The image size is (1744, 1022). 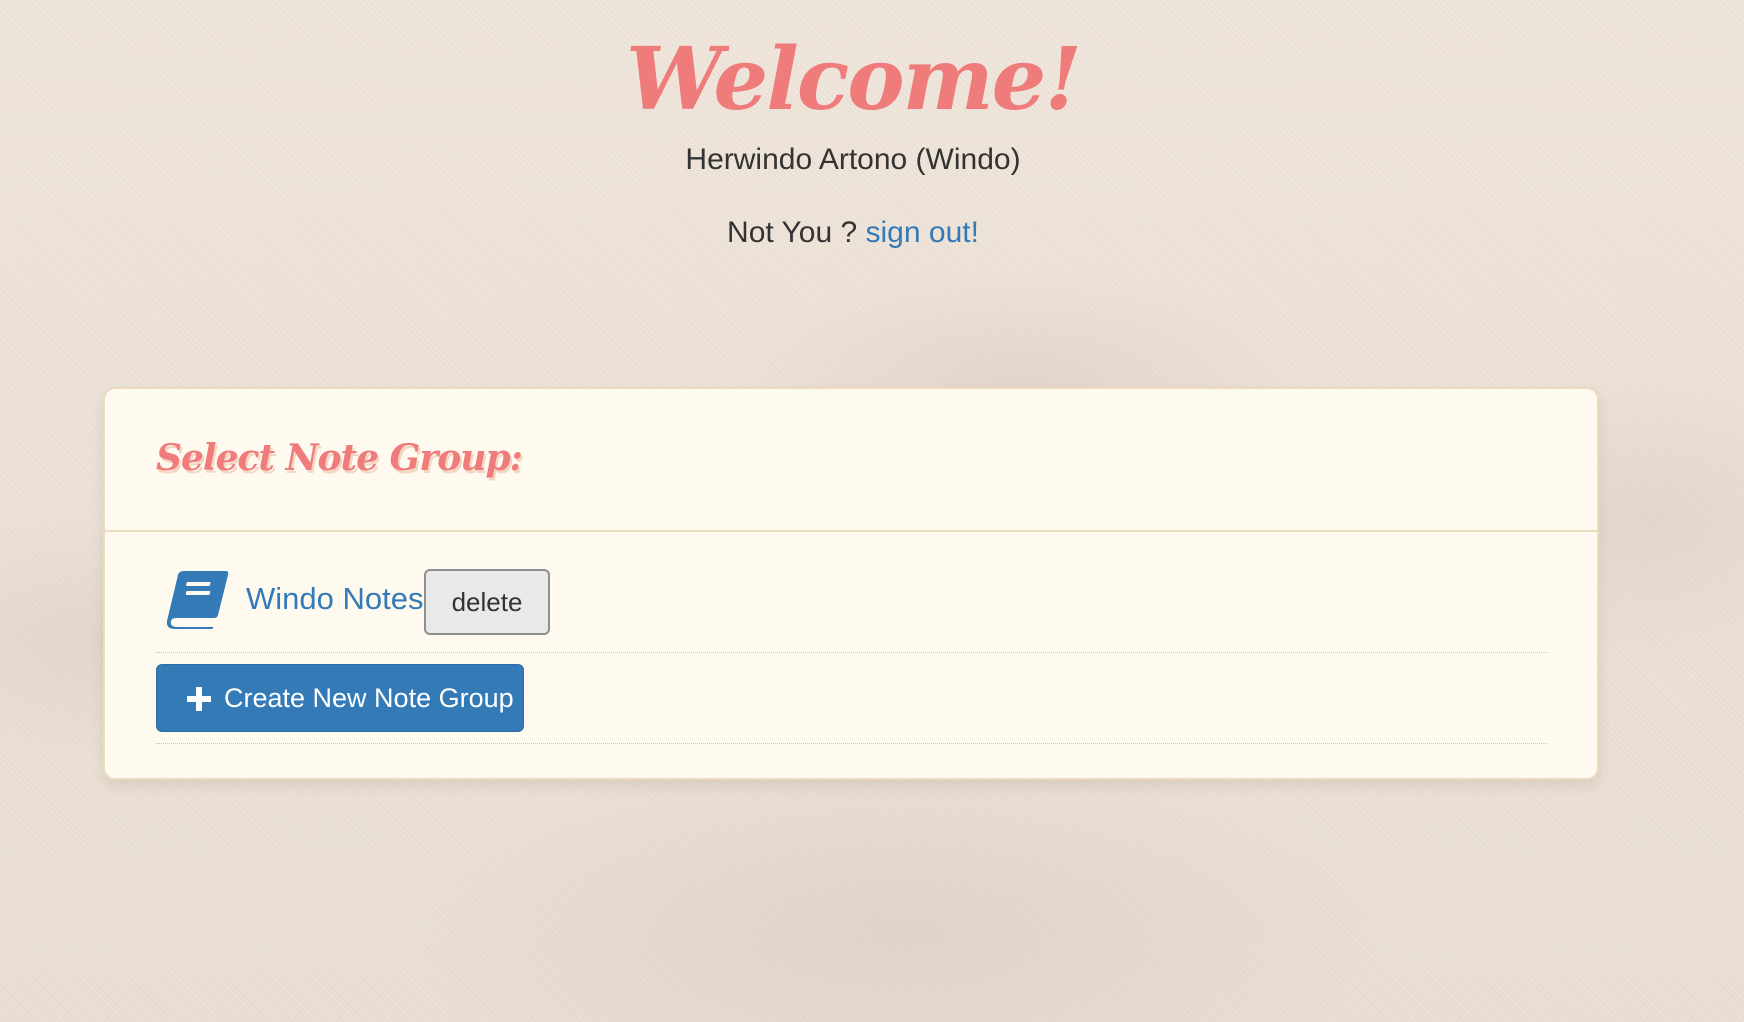 What do you see at coordinates (853, 159) in the screenshot?
I see `user-name: Herwindo Artono (Windo)` at bounding box center [853, 159].